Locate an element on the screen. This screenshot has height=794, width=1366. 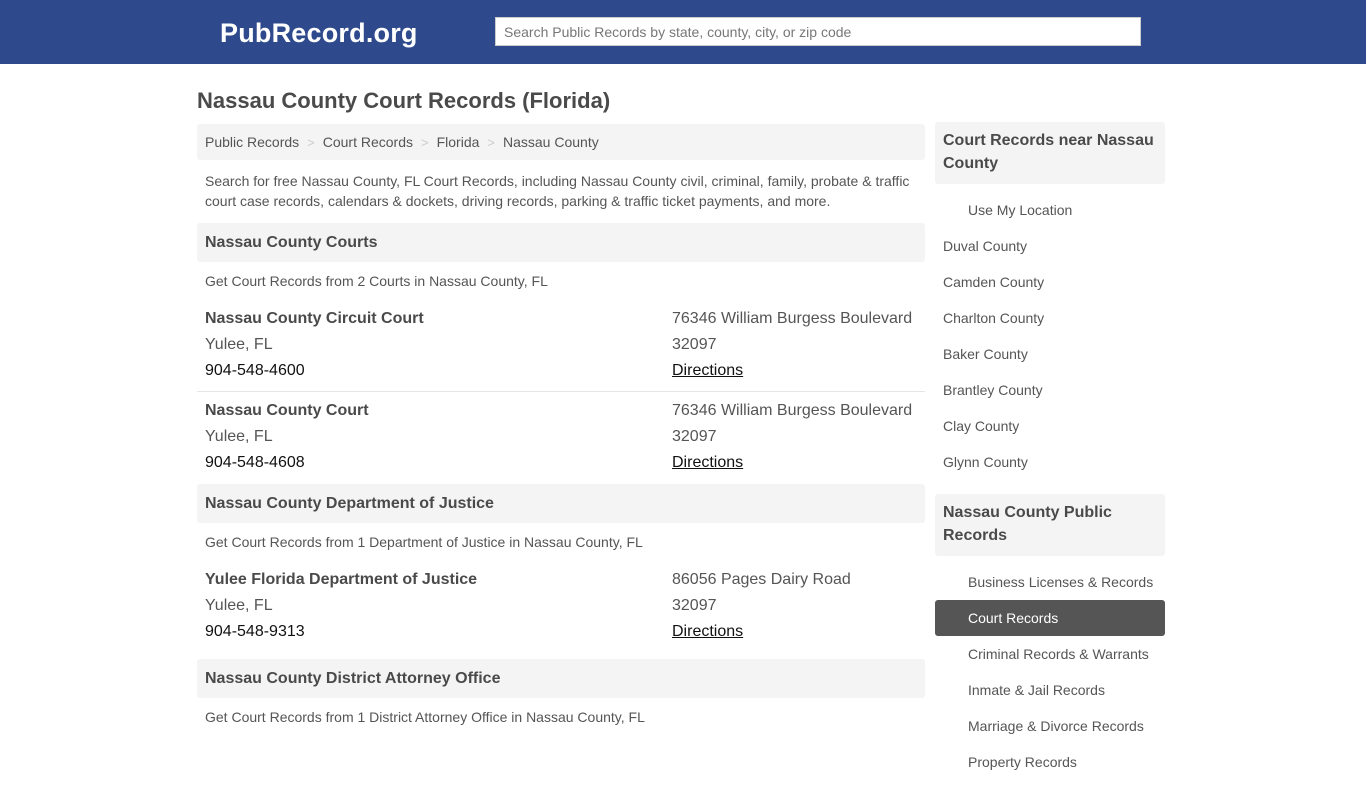
entry-address: 86056 Pages Dairy Road is located at coordinates (761, 579).